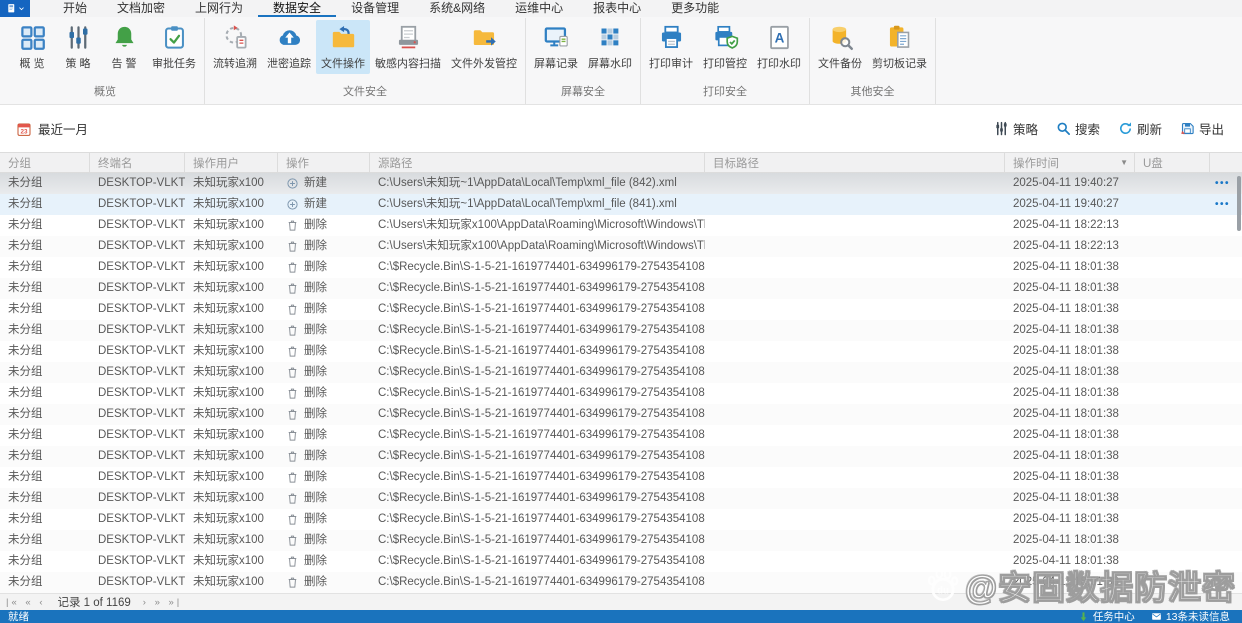  I want to click on menu-tab-上网行为: 上网行为, so click(219, 8).